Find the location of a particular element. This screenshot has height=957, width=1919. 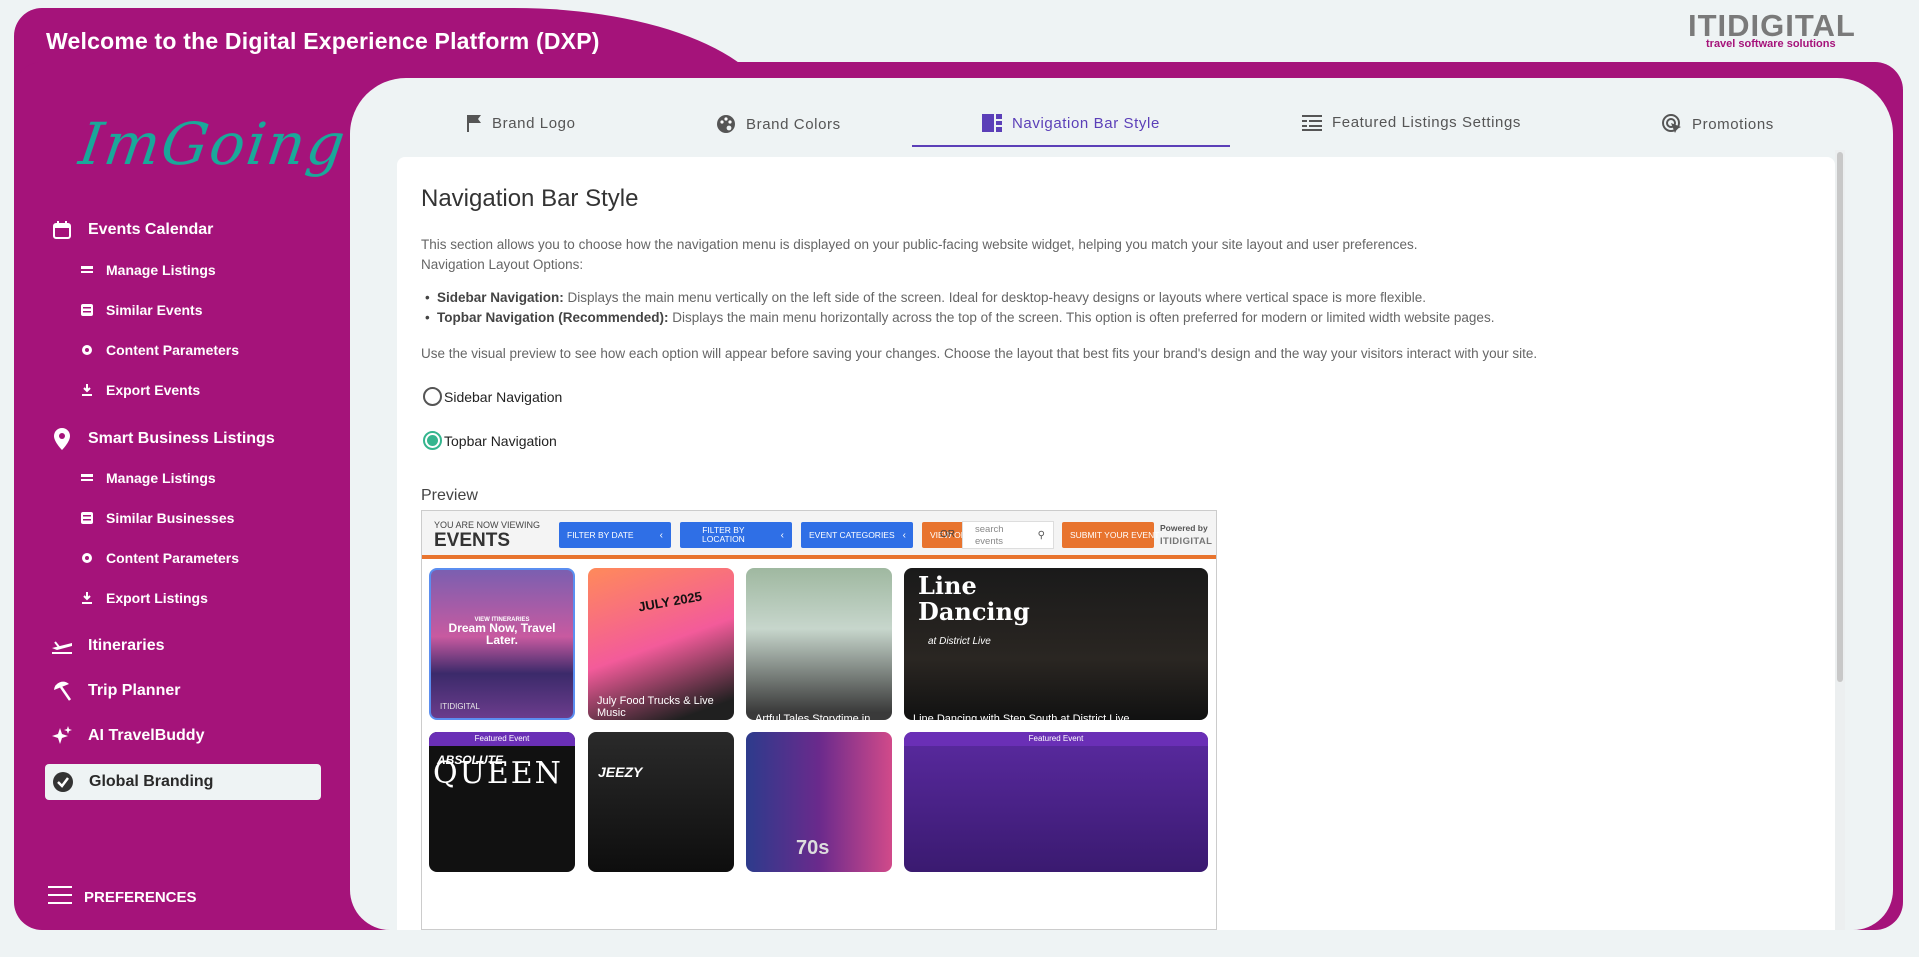

sidebar-item-label: Export Listings is located at coordinates (157, 598).